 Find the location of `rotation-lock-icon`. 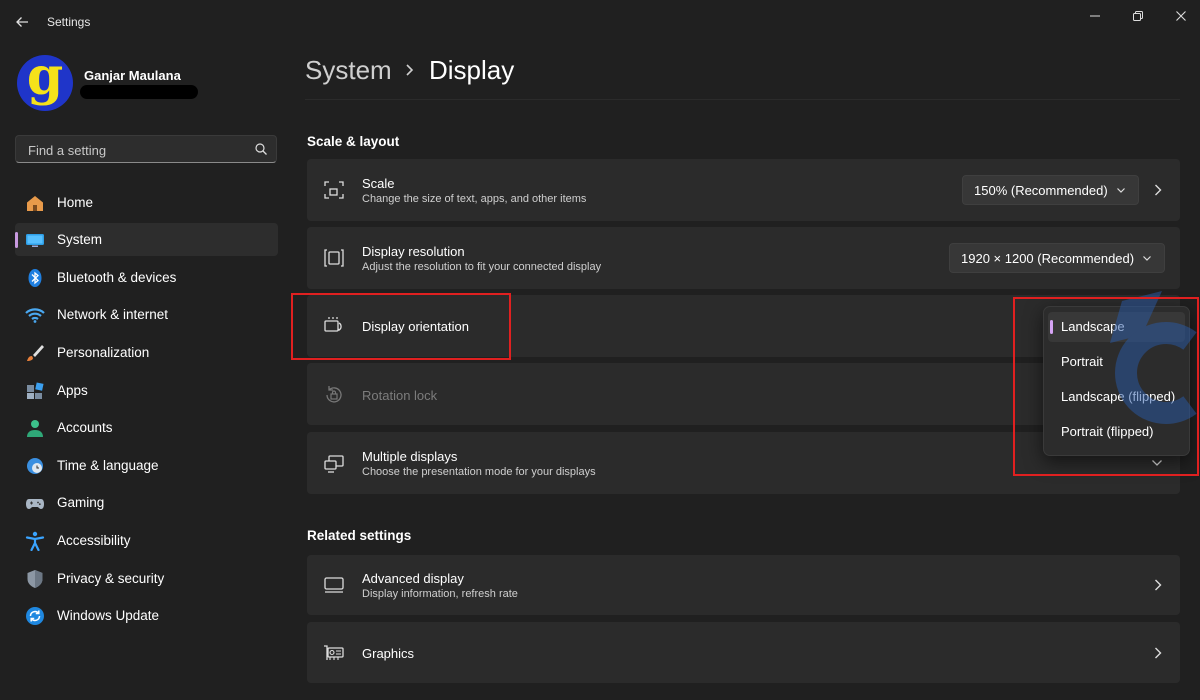

rotation-lock-icon is located at coordinates (334, 394).